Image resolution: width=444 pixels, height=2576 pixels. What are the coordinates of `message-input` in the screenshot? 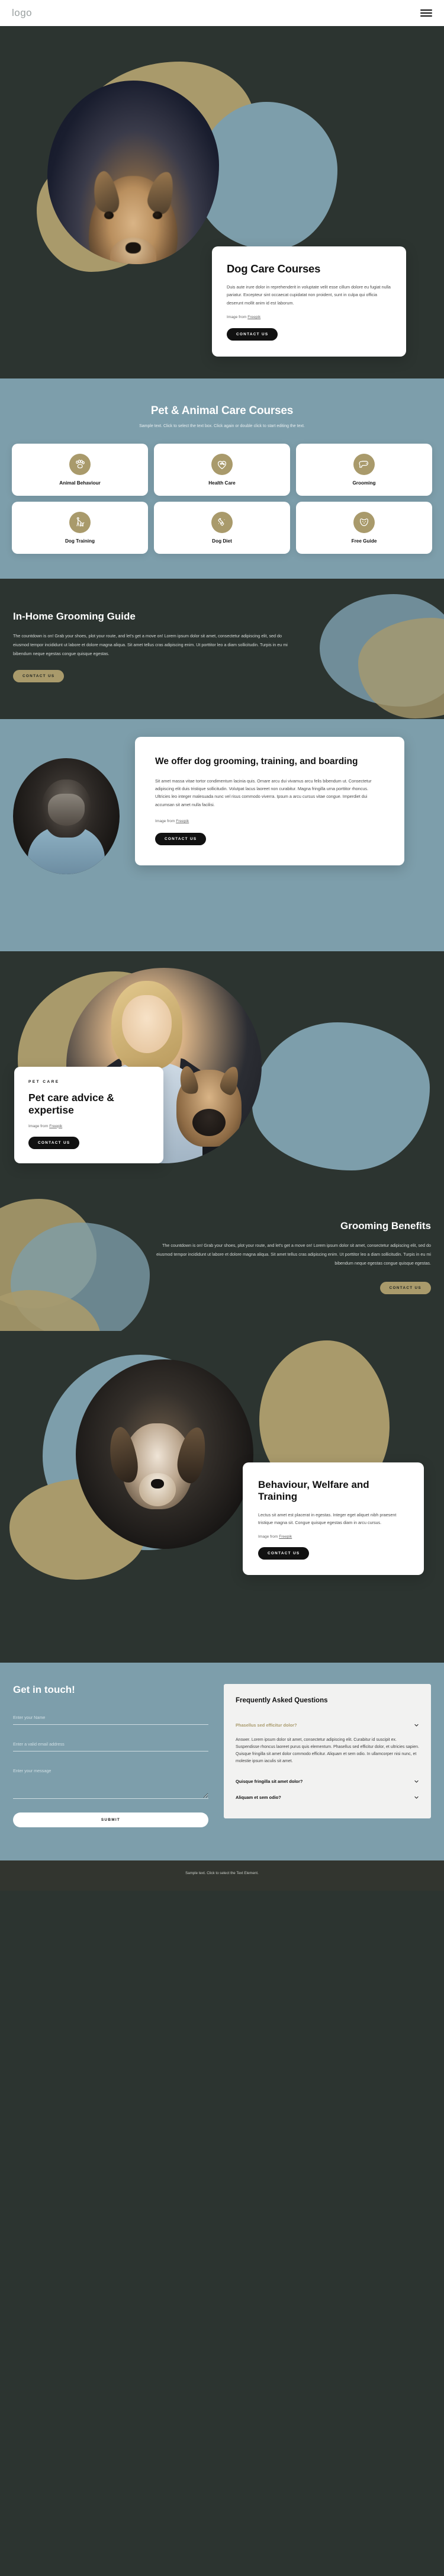 It's located at (110, 1781).